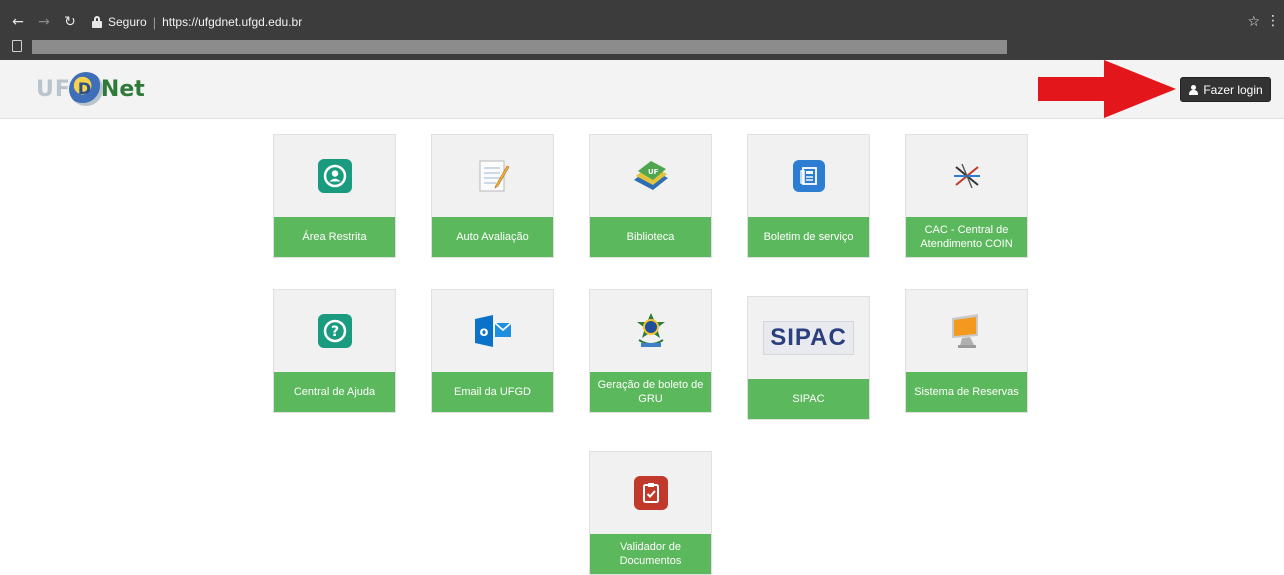 This screenshot has width=1284, height=575. What do you see at coordinates (1273, 21) in the screenshot?
I see `browser-menu-icon: ⋮` at bounding box center [1273, 21].